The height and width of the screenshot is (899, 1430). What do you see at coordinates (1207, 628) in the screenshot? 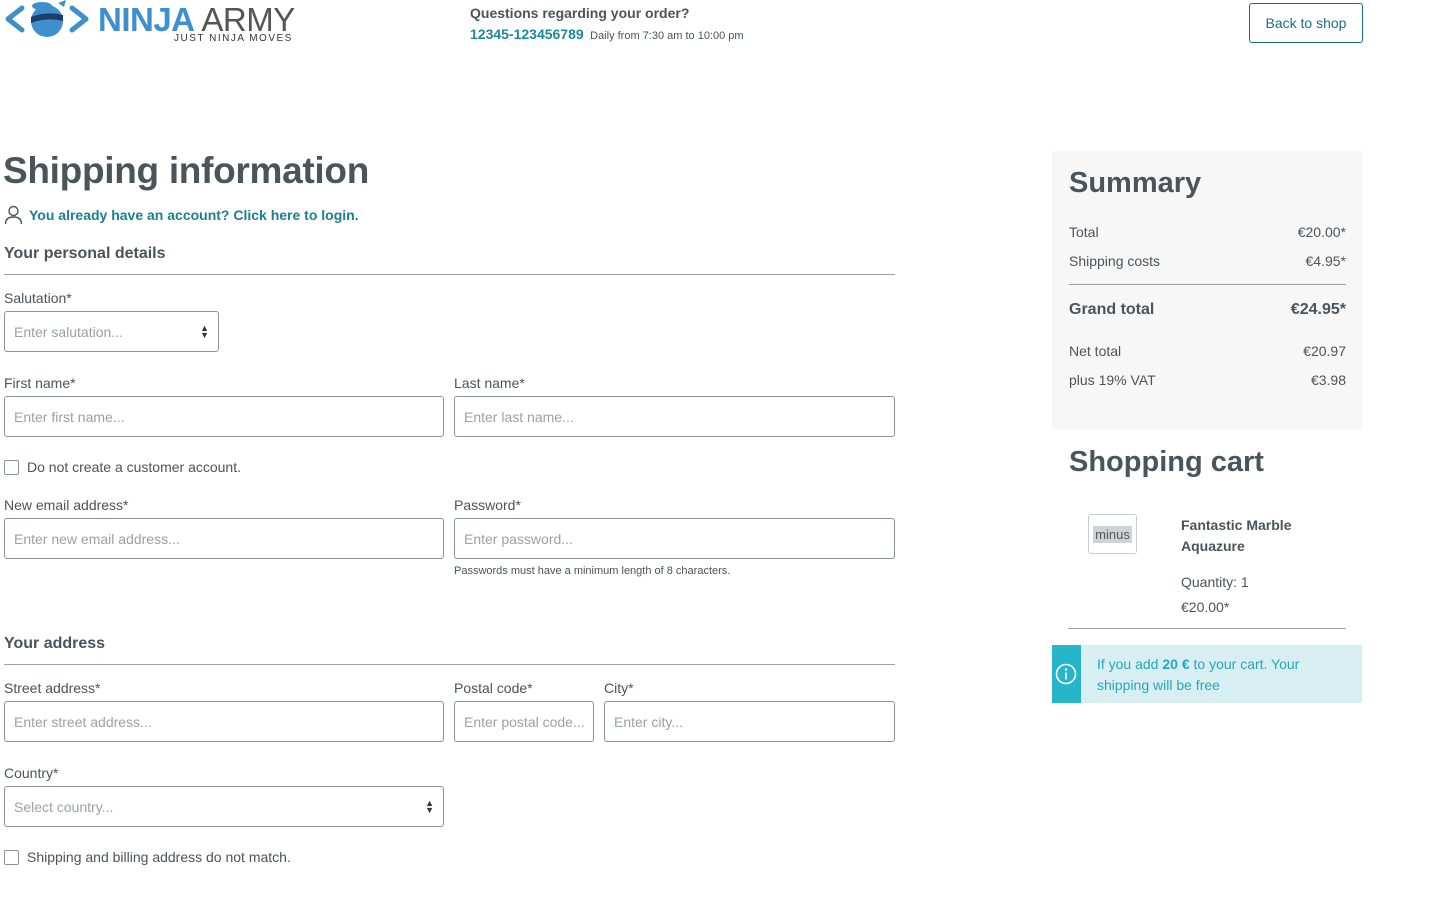
I see `cart-divider` at bounding box center [1207, 628].